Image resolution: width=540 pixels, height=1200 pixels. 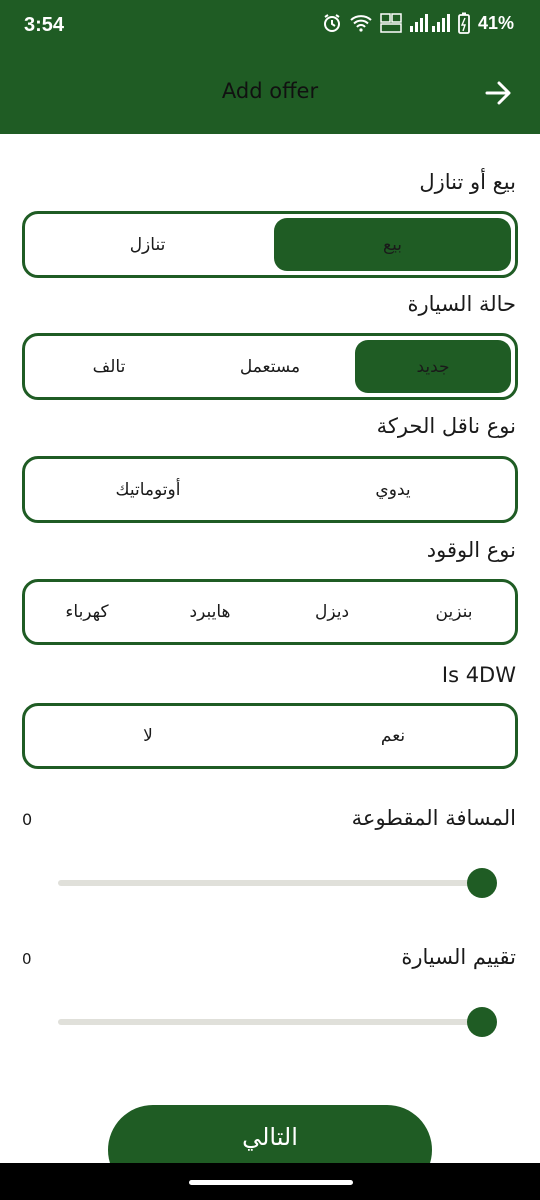 I want to click on condition-label: حالة السيارة, so click(x=461, y=304).